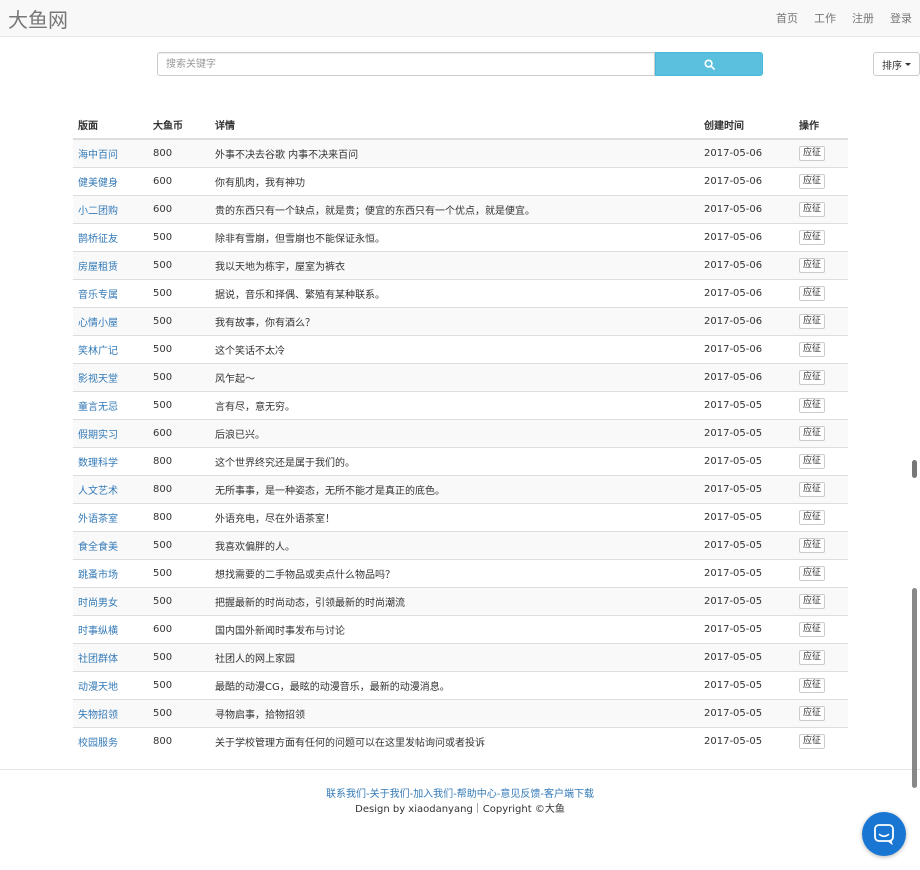 The width and height of the screenshot is (920, 870). I want to click on table-row: 影视天堂 500 风乍起～ 2017-05-06 应征, so click(460, 376).